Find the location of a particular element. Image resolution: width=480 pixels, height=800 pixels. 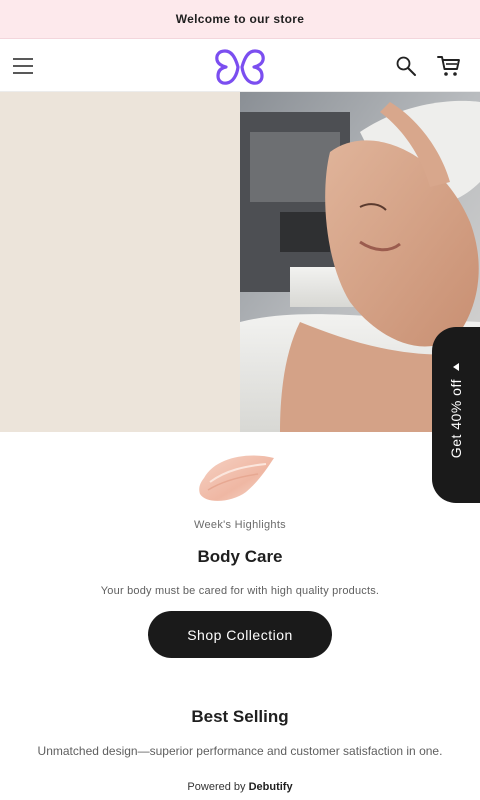

butterfly-logo-icon is located at coordinates (240, 67).